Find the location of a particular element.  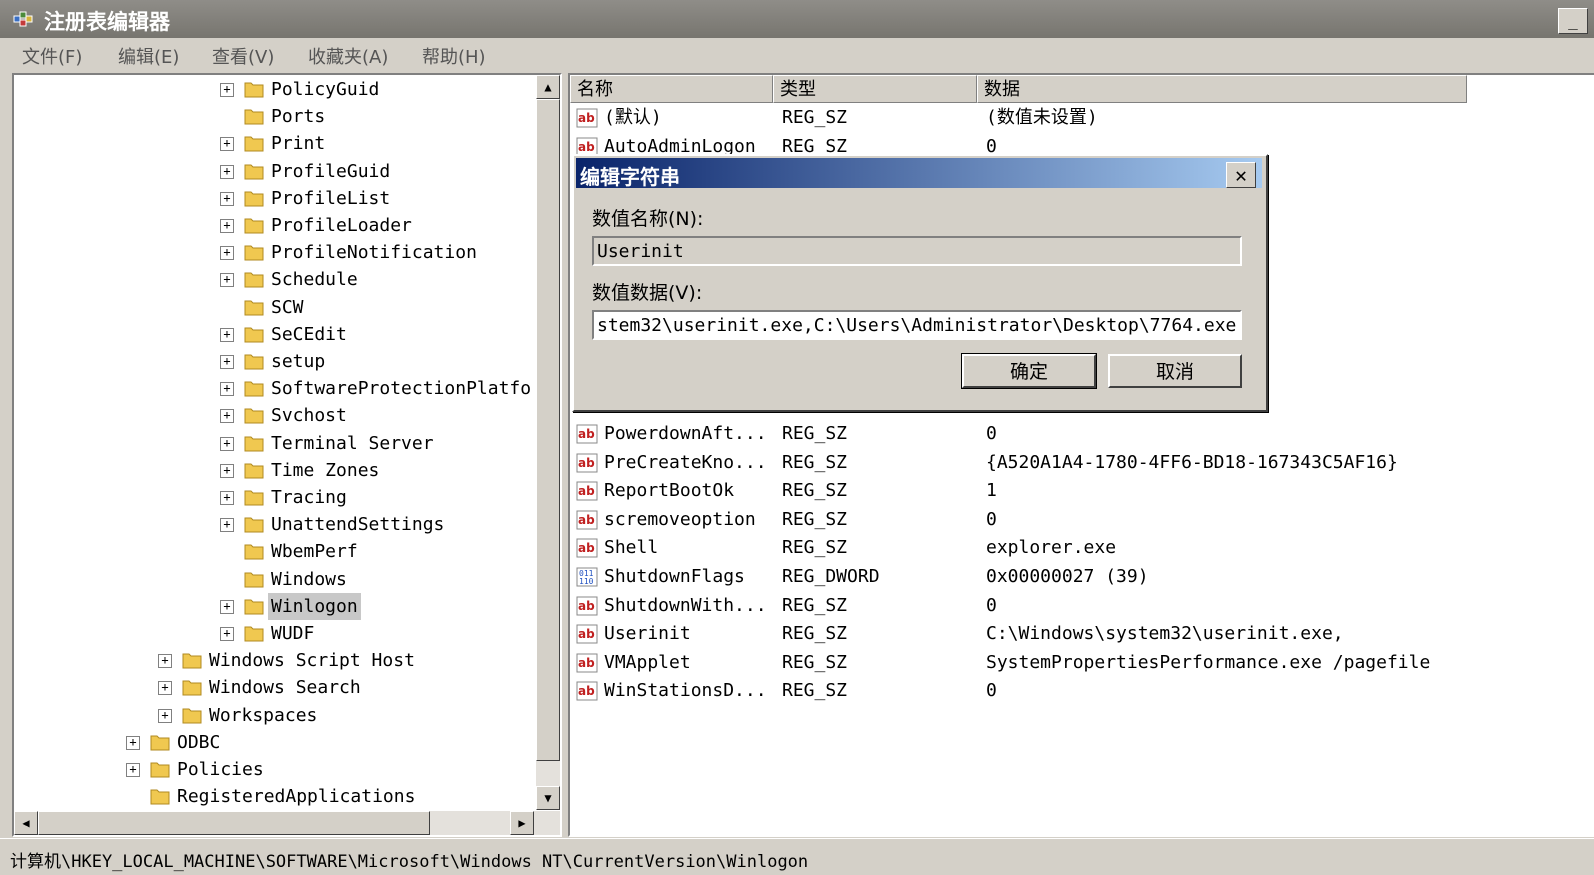

tree-item-label: ProfileList is located at coordinates (331, 198).